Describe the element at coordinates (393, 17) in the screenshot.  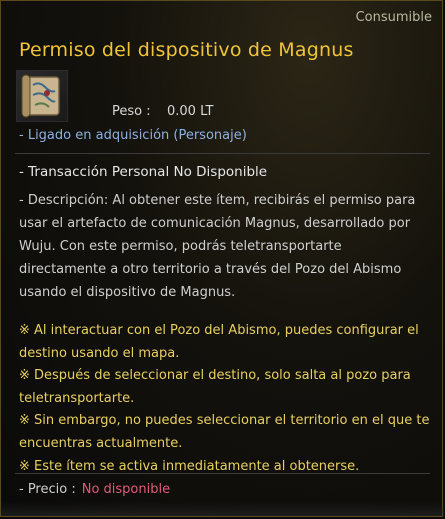
I see `item-category: Consumible` at that location.